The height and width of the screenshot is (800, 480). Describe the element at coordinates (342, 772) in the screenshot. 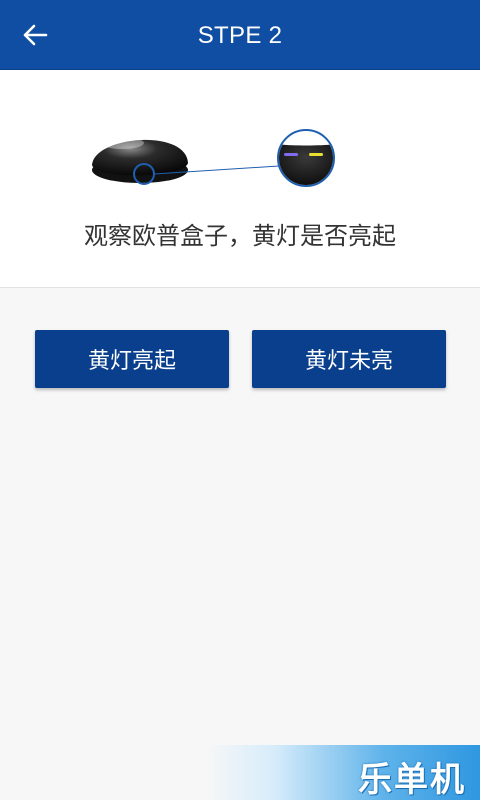

I see `watermark: 乐单机` at that location.